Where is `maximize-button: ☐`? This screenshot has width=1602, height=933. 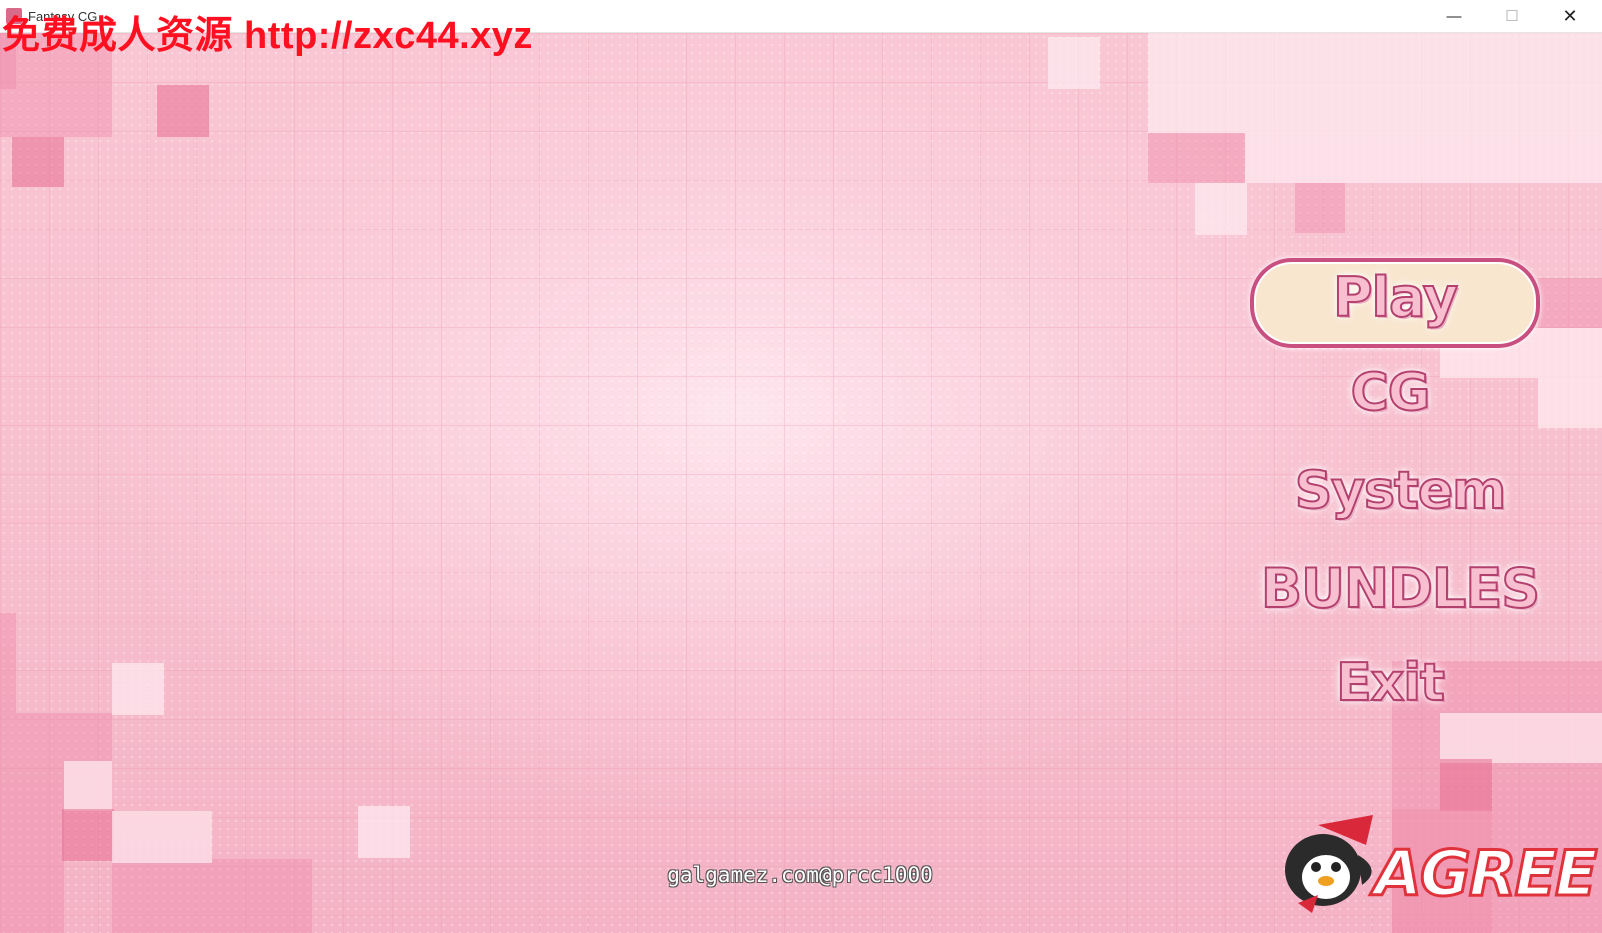 maximize-button: ☐ is located at coordinates (1512, 16).